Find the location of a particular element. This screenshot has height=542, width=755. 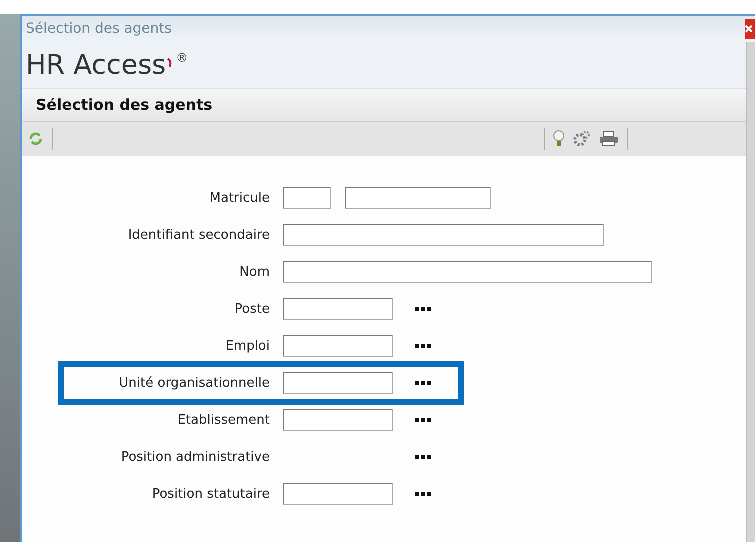

field-label: Identifiant secondaire is located at coordinates (198, 235).